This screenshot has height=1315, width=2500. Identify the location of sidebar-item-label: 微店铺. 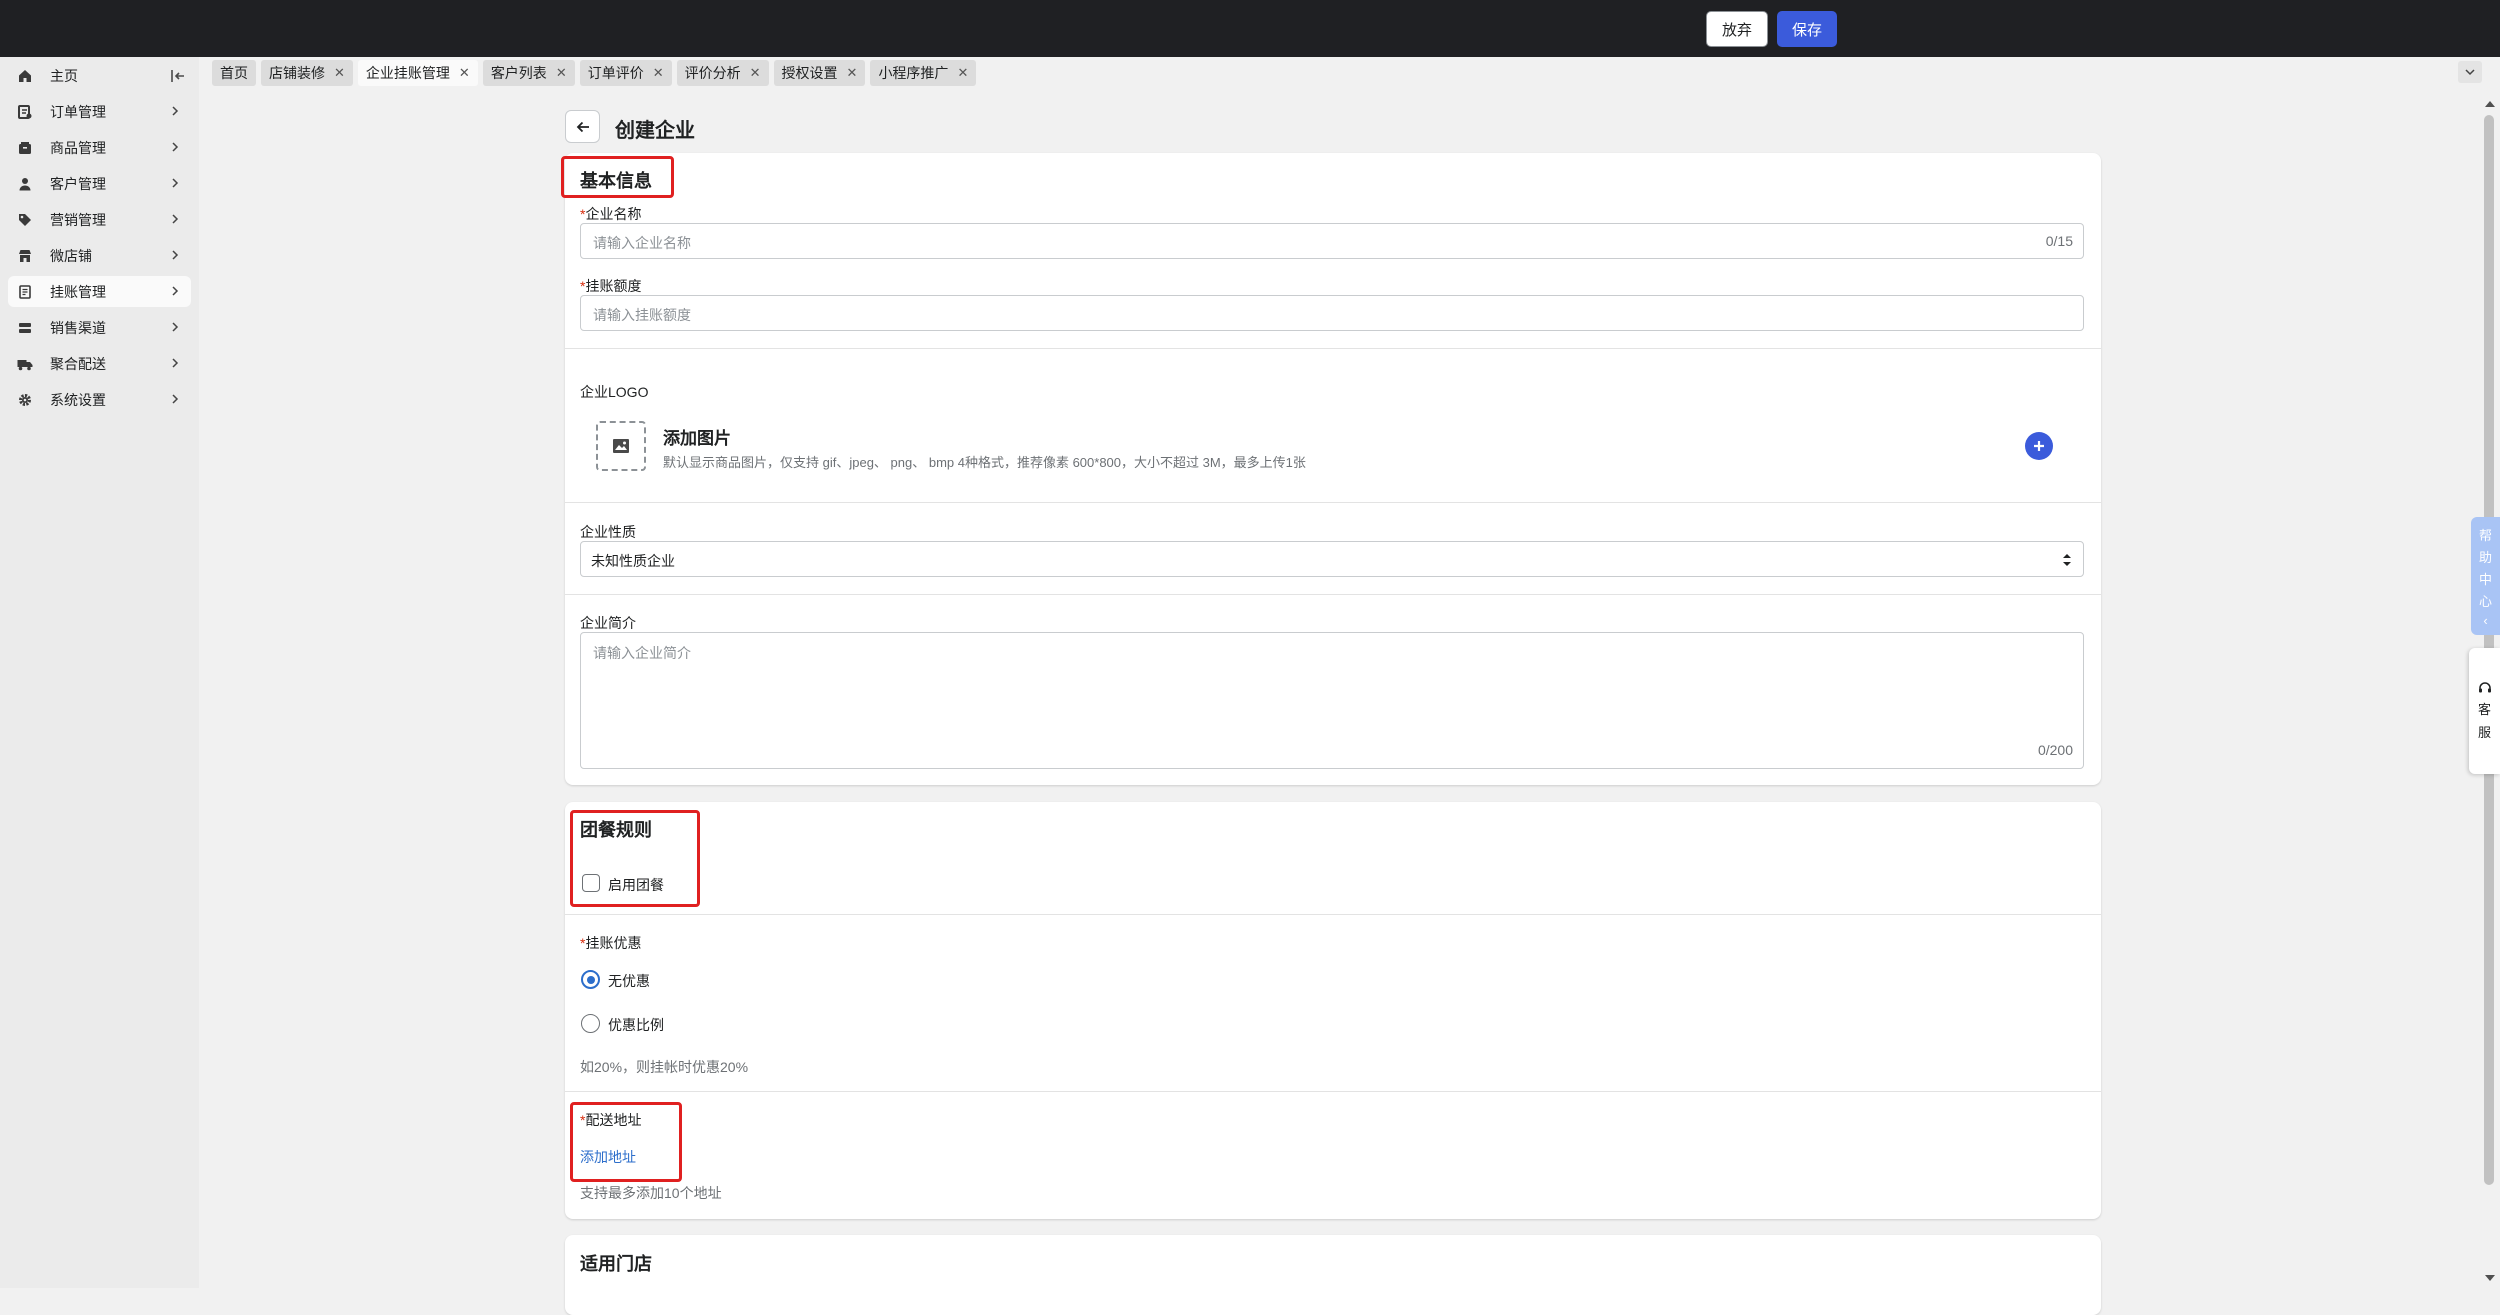
(71, 255).